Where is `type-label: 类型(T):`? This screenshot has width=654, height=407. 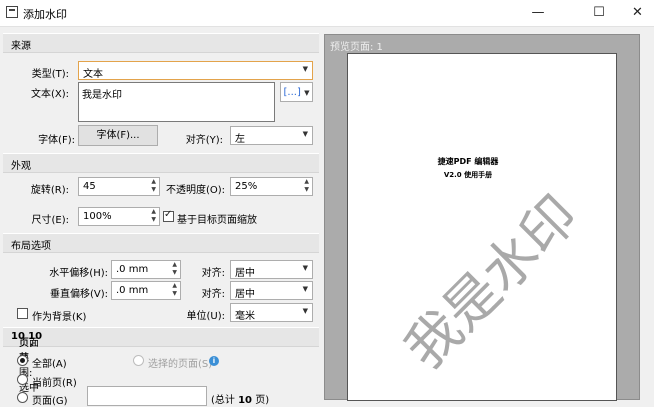 type-label: 类型(T): is located at coordinates (50, 74).